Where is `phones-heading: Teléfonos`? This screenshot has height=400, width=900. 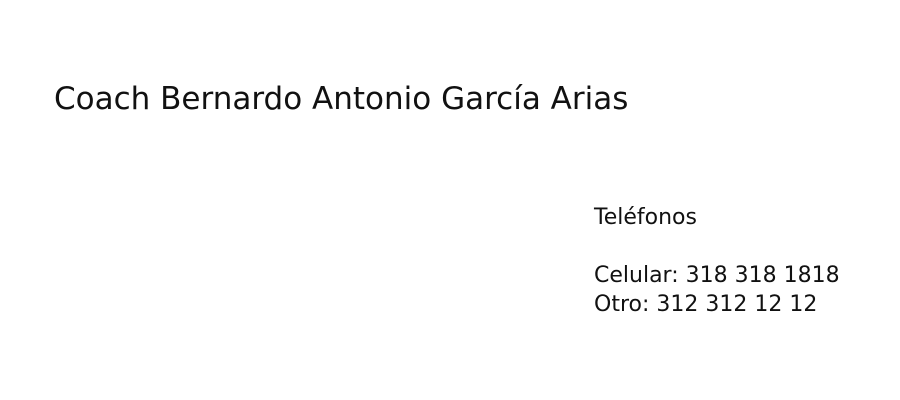 phones-heading: Teléfonos is located at coordinates (645, 217).